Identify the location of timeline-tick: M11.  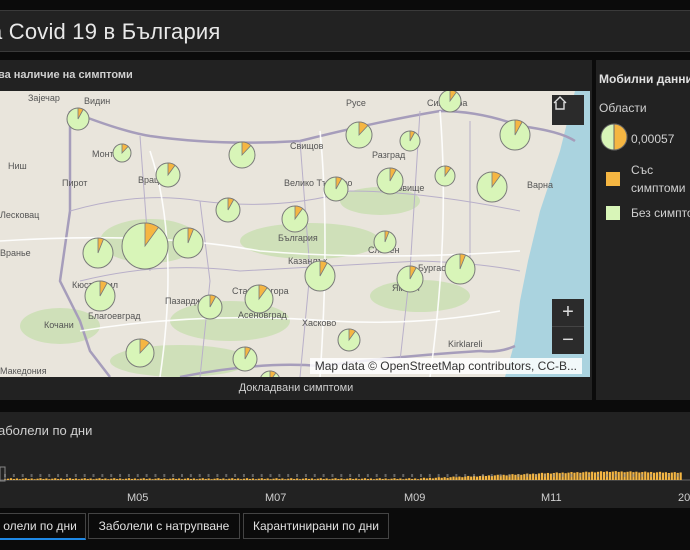
(551, 498).